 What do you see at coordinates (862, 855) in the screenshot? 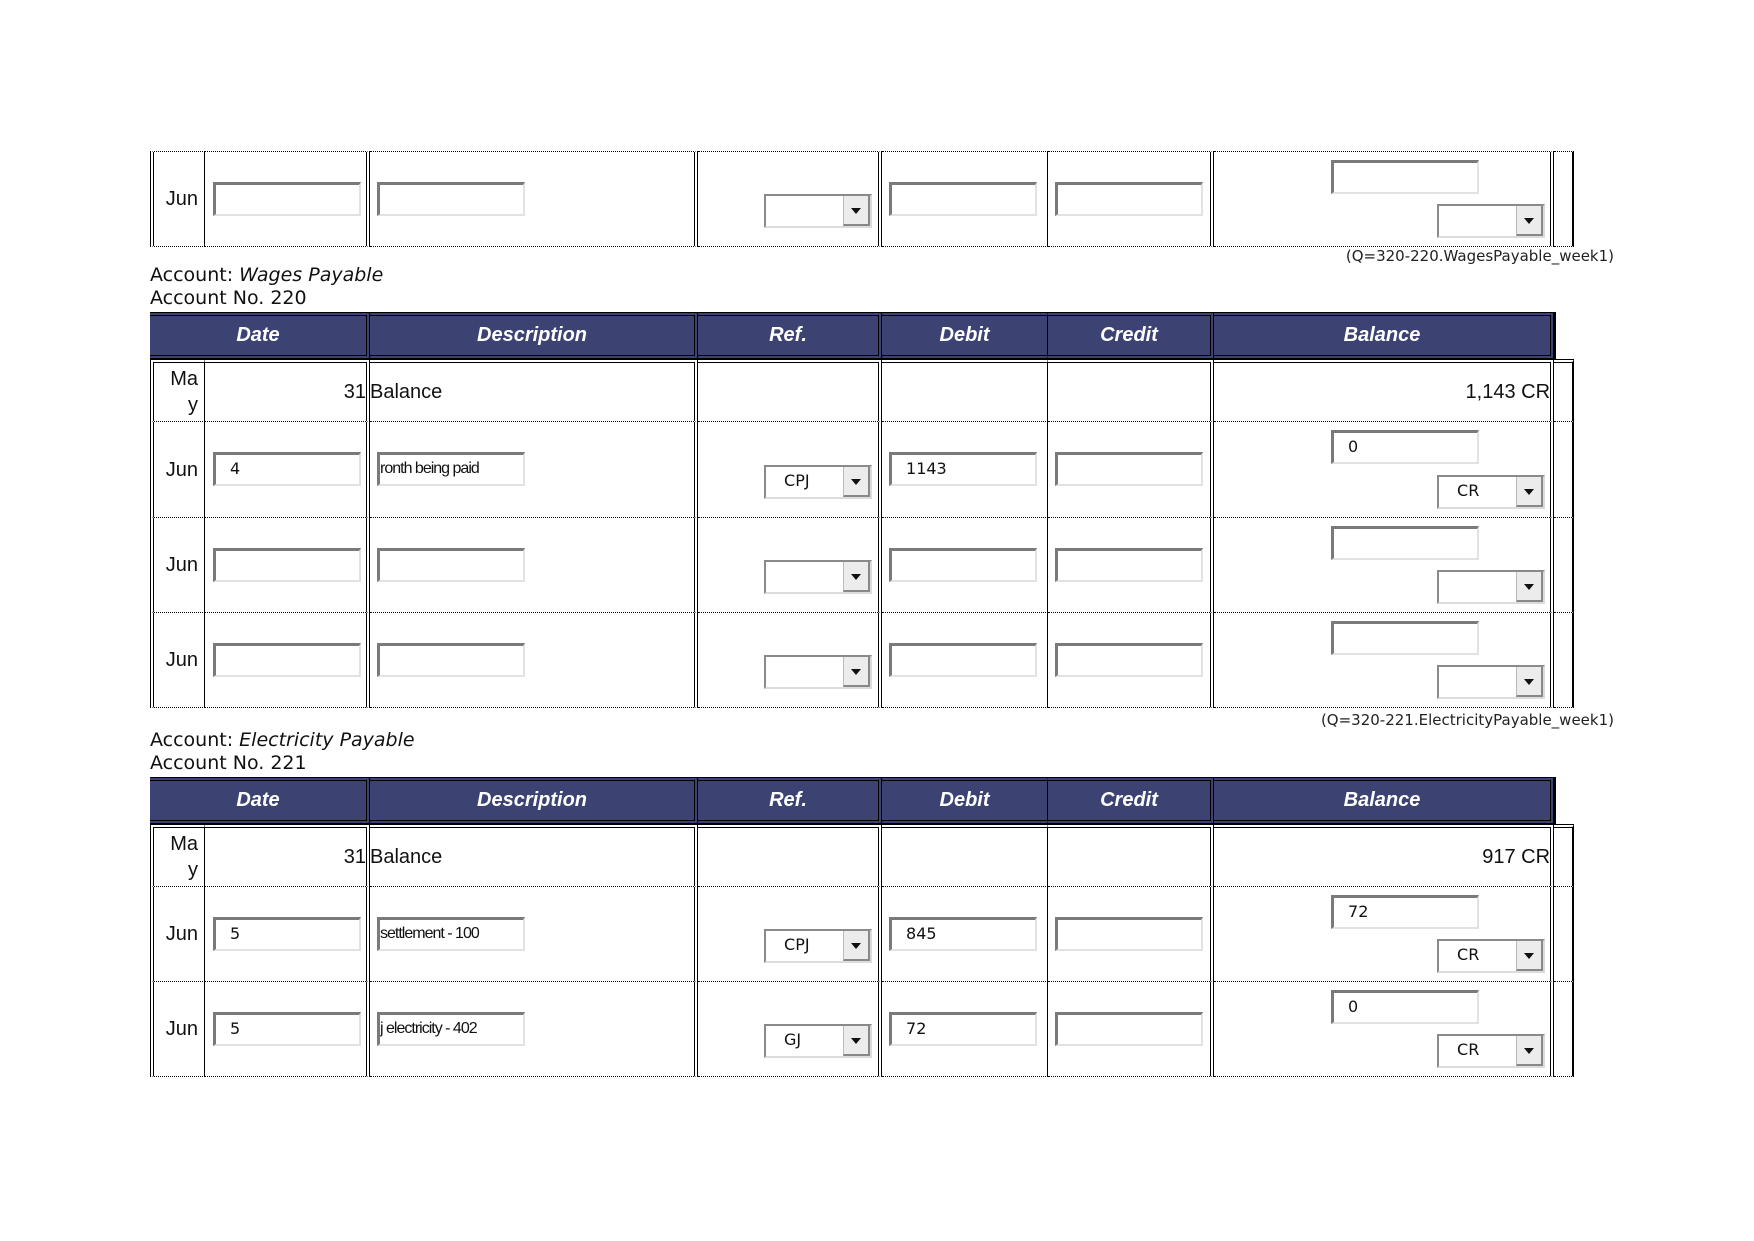
I see `opening-balance-row: Ma y 31 Balance 917 CR` at bounding box center [862, 855].